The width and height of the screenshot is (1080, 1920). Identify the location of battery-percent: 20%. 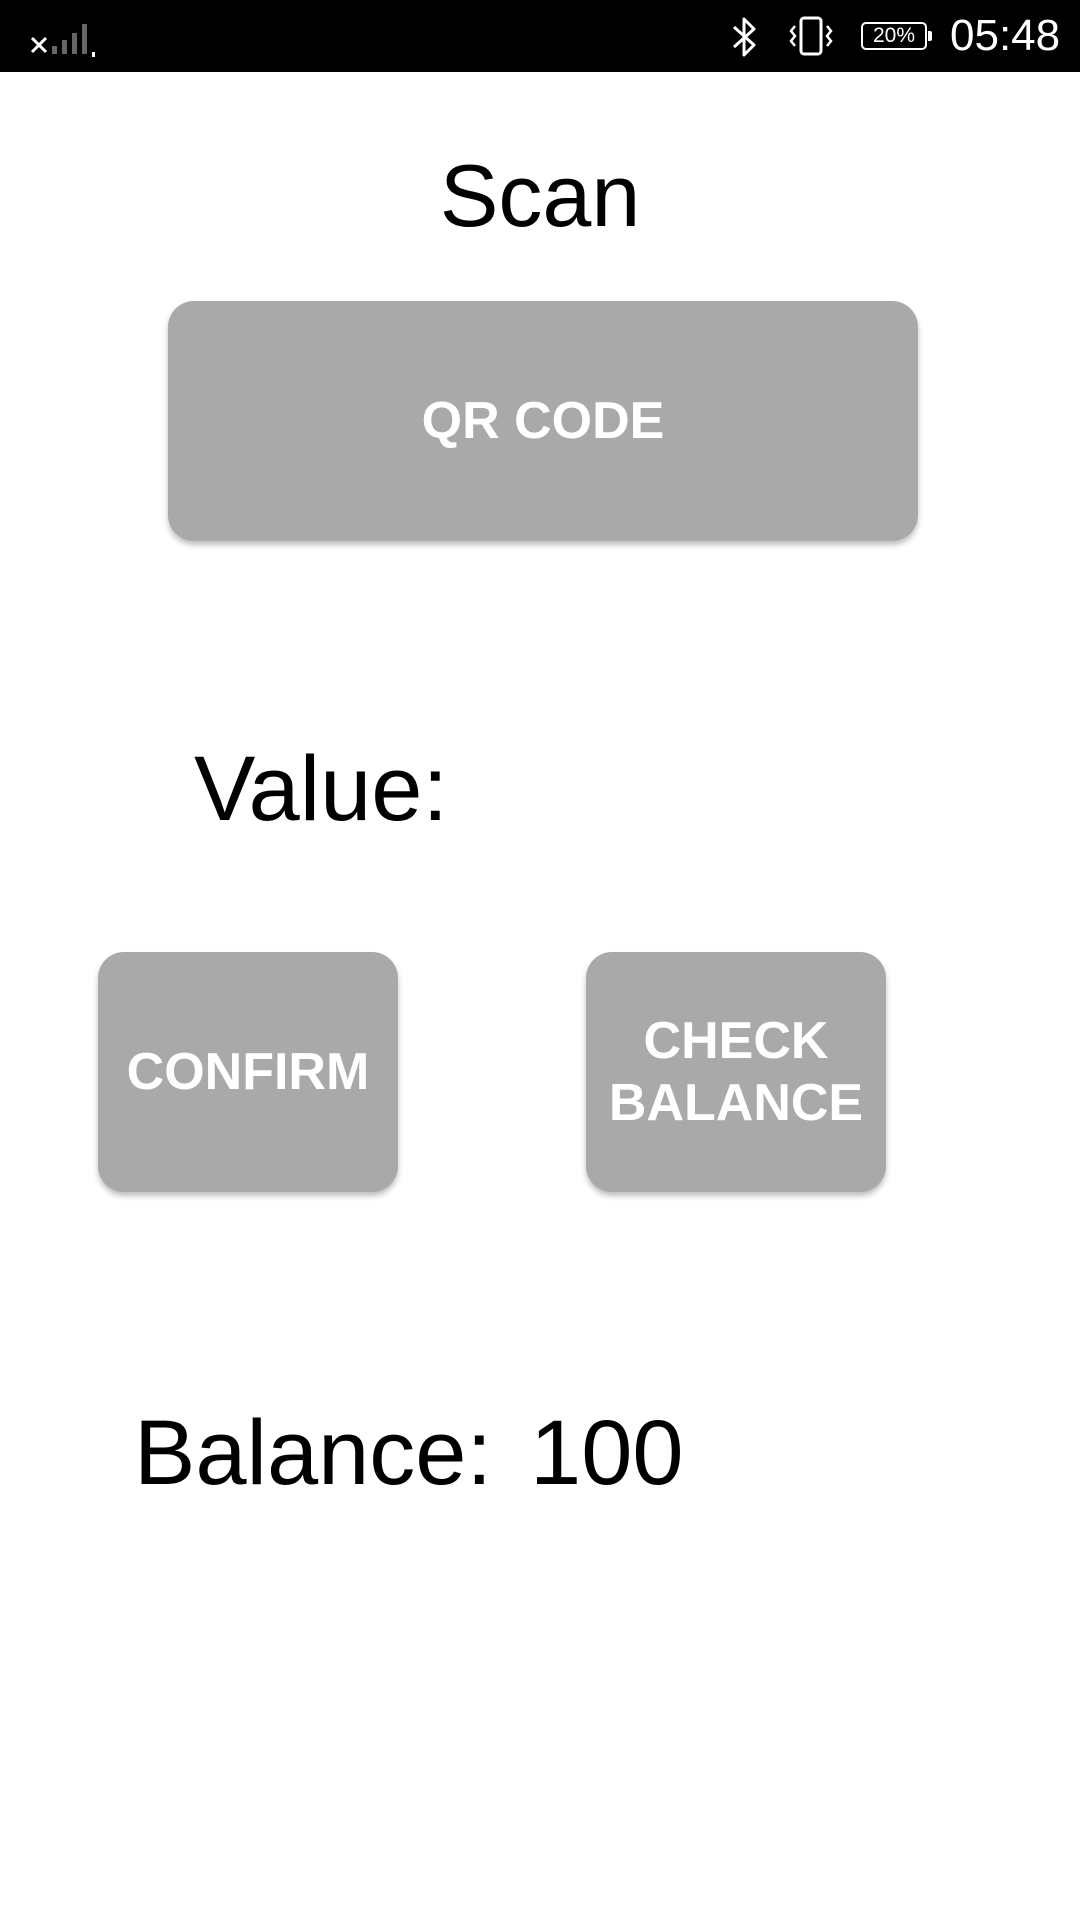
(894, 35).